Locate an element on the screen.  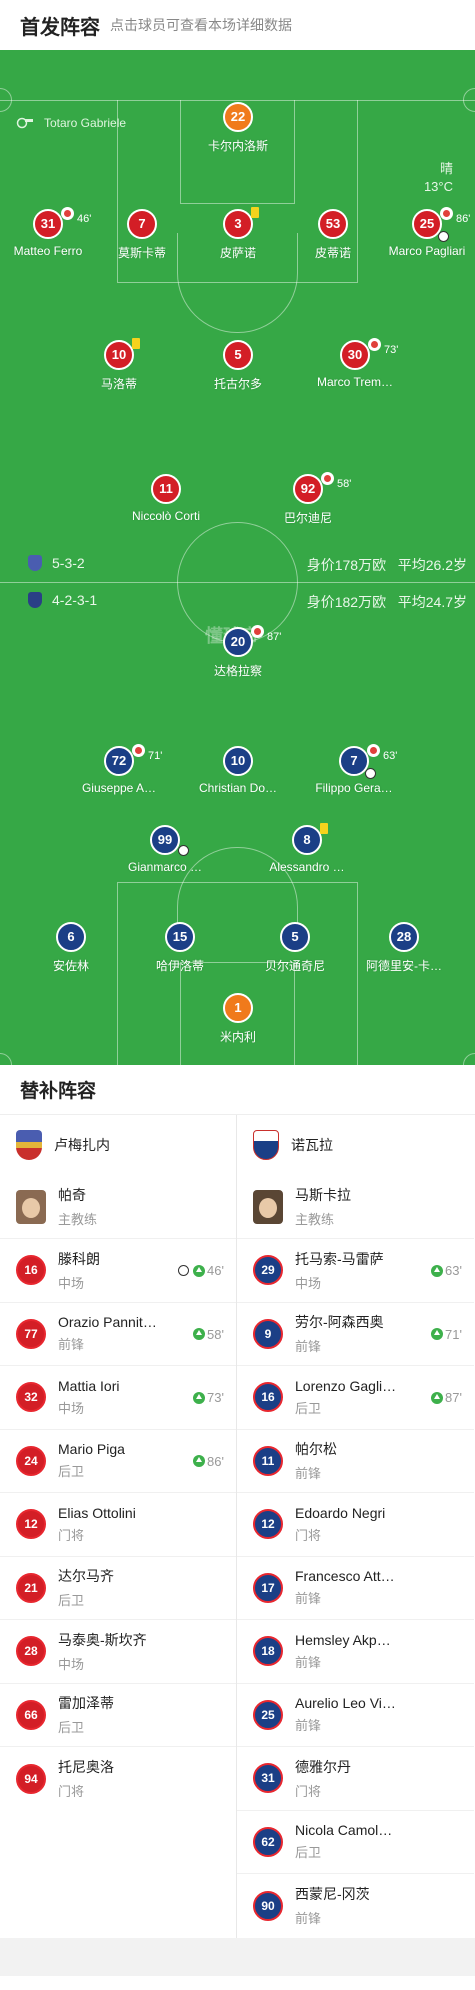
player-away: 6 安佐林 is located at coordinates (71, 948).